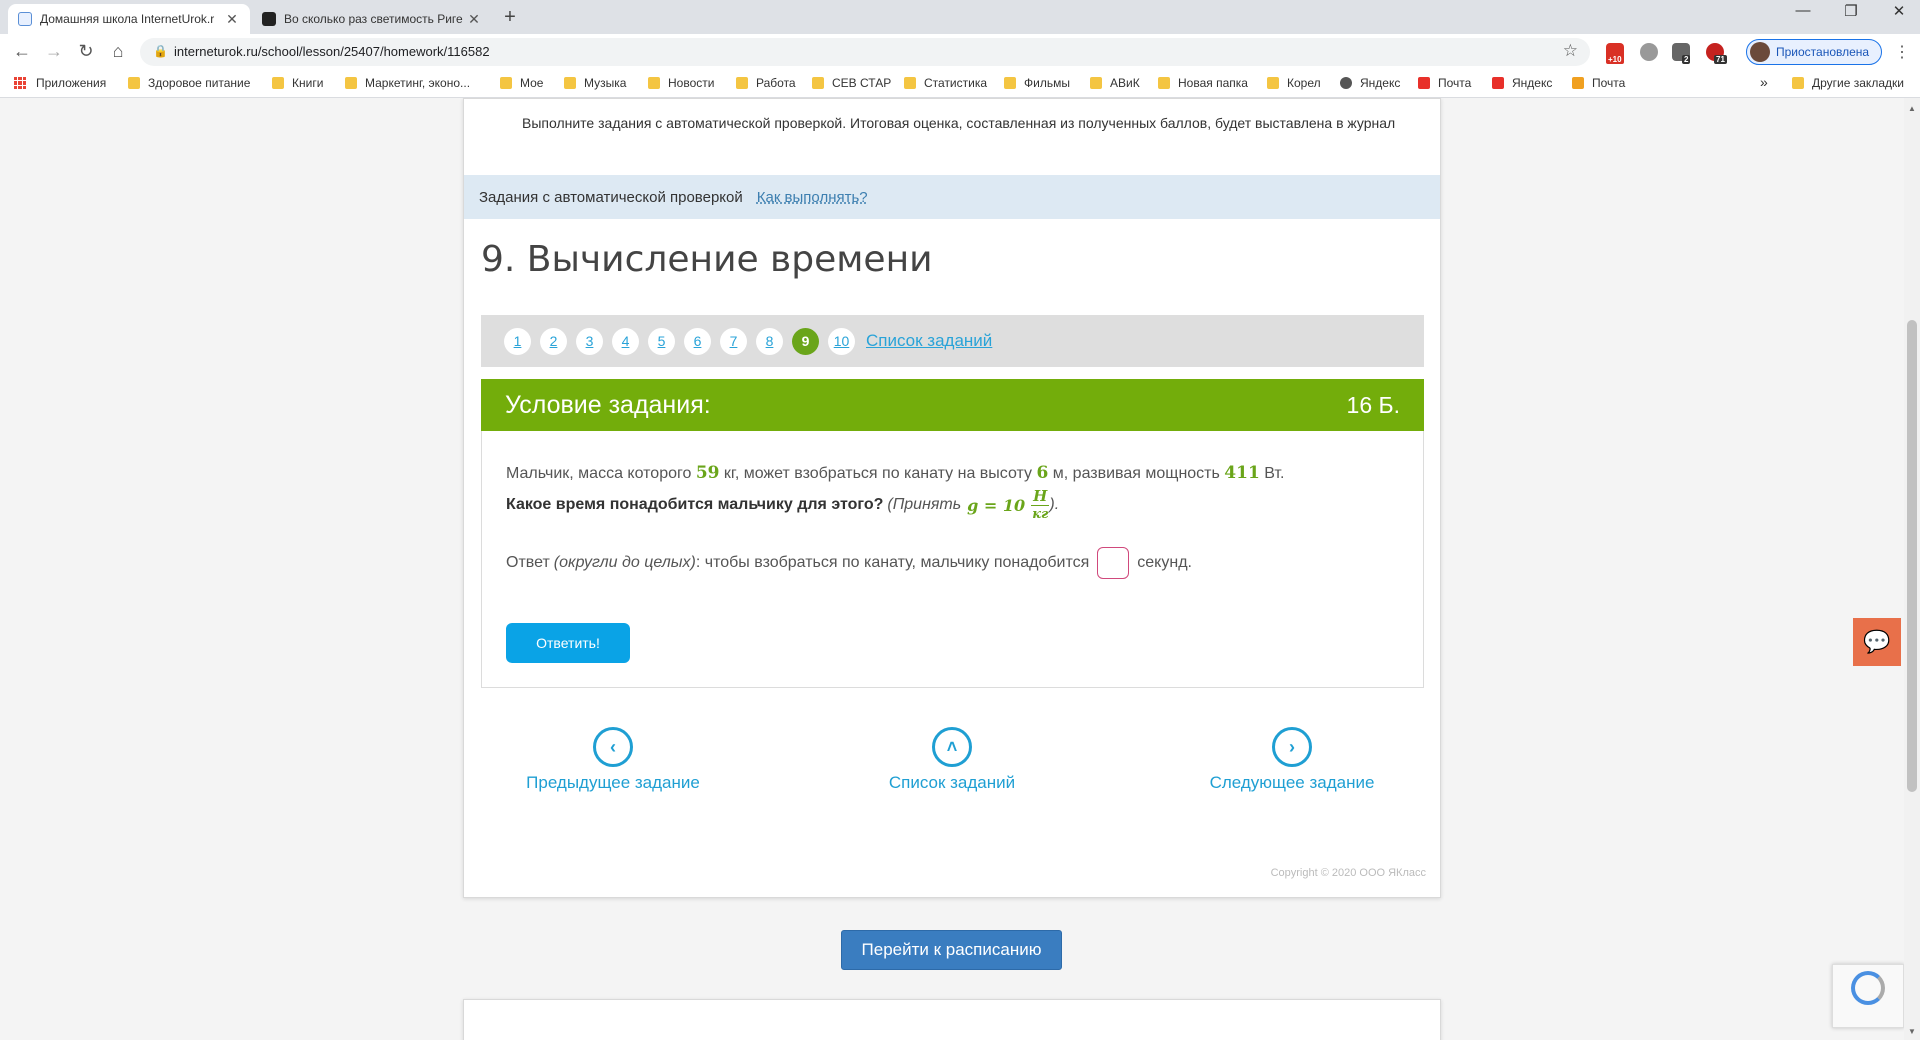 The image size is (1920, 1040). I want to click on fraction-numerator: Н, so click(1040, 496).